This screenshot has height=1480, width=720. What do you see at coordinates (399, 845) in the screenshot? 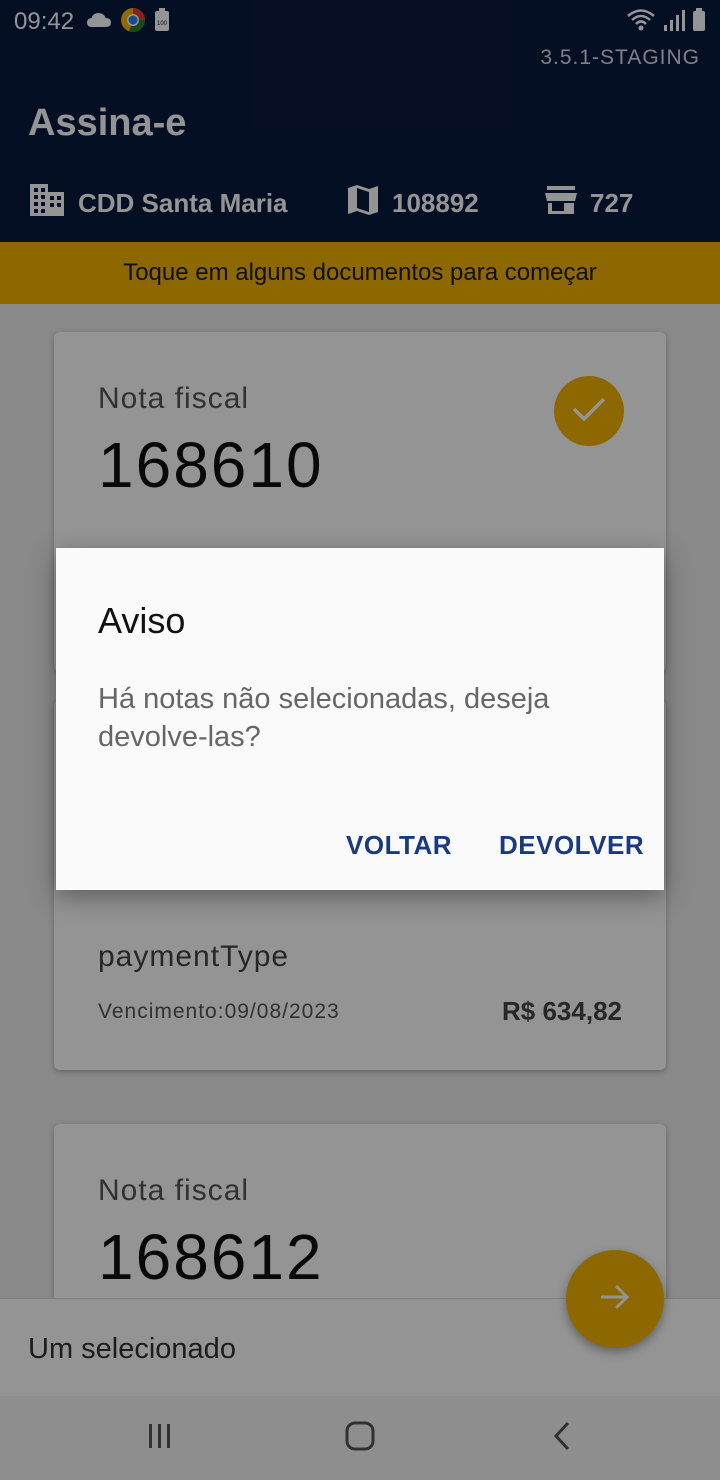
I see `voltar-button: VOLTAR` at bounding box center [399, 845].